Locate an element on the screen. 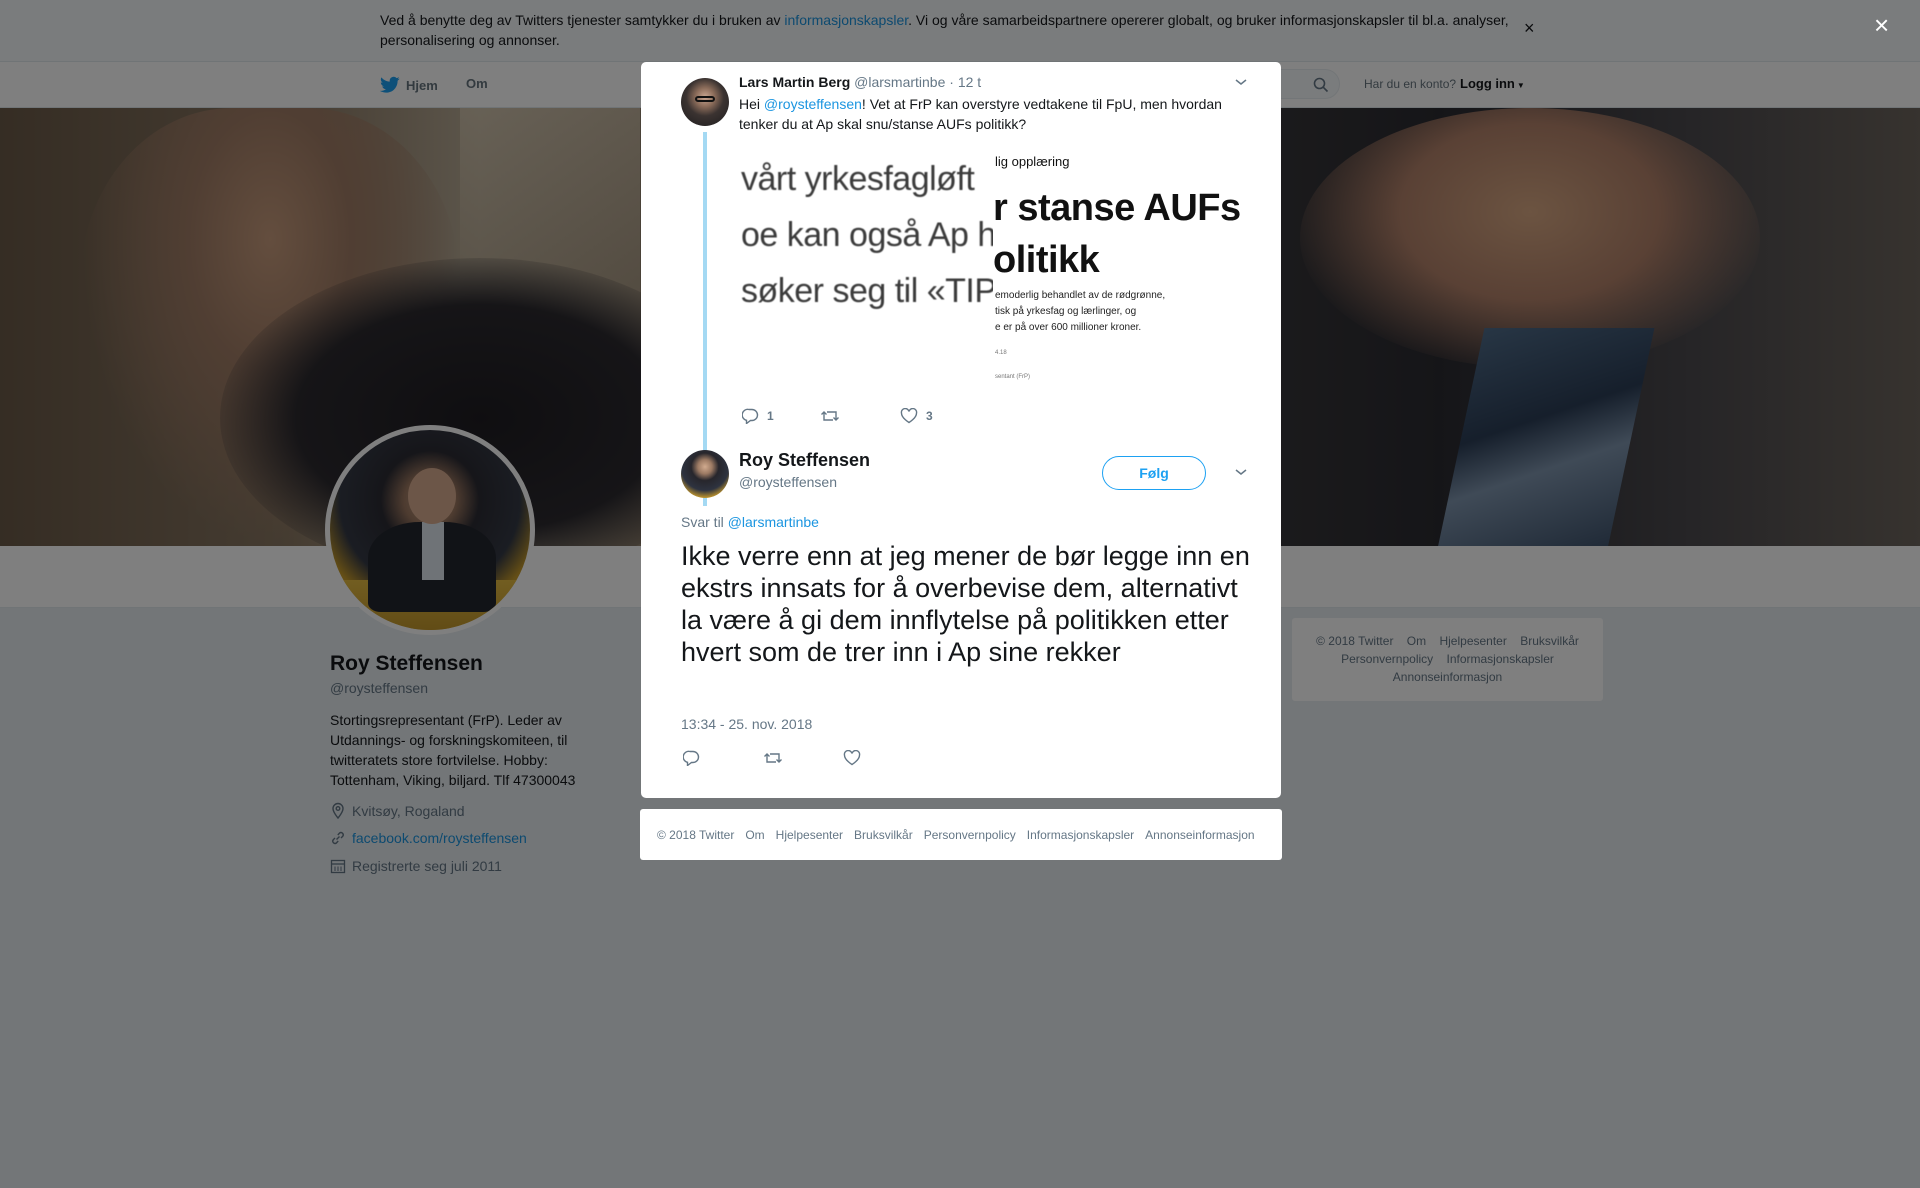 The width and height of the screenshot is (1920, 1188). follow-button: Følg is located at coordinates (1154, 473).